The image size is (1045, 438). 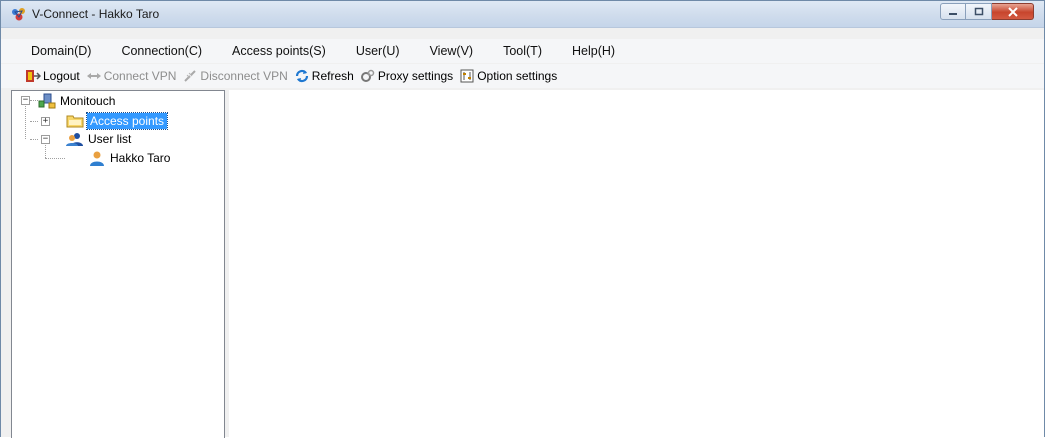 What do you see at coordinates (74, 139) in the screenshot?
I see `user-group-icon` at bounding box center [74, 139].